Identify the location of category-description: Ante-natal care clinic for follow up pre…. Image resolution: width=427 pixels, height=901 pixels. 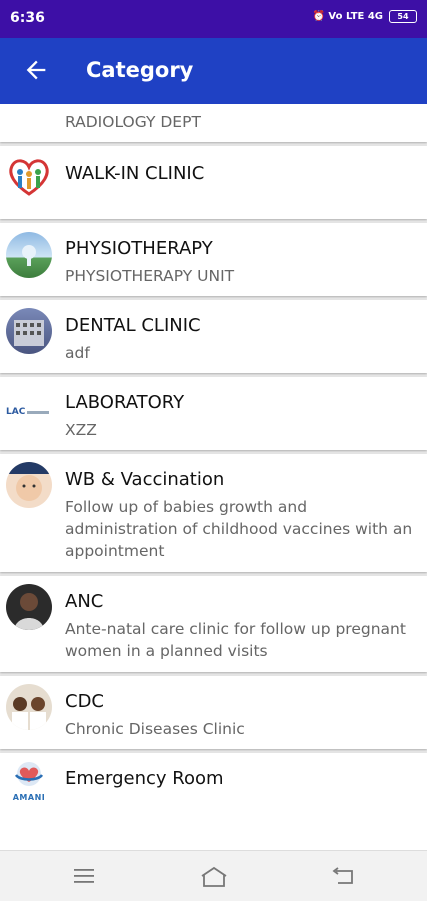
(235, 640).